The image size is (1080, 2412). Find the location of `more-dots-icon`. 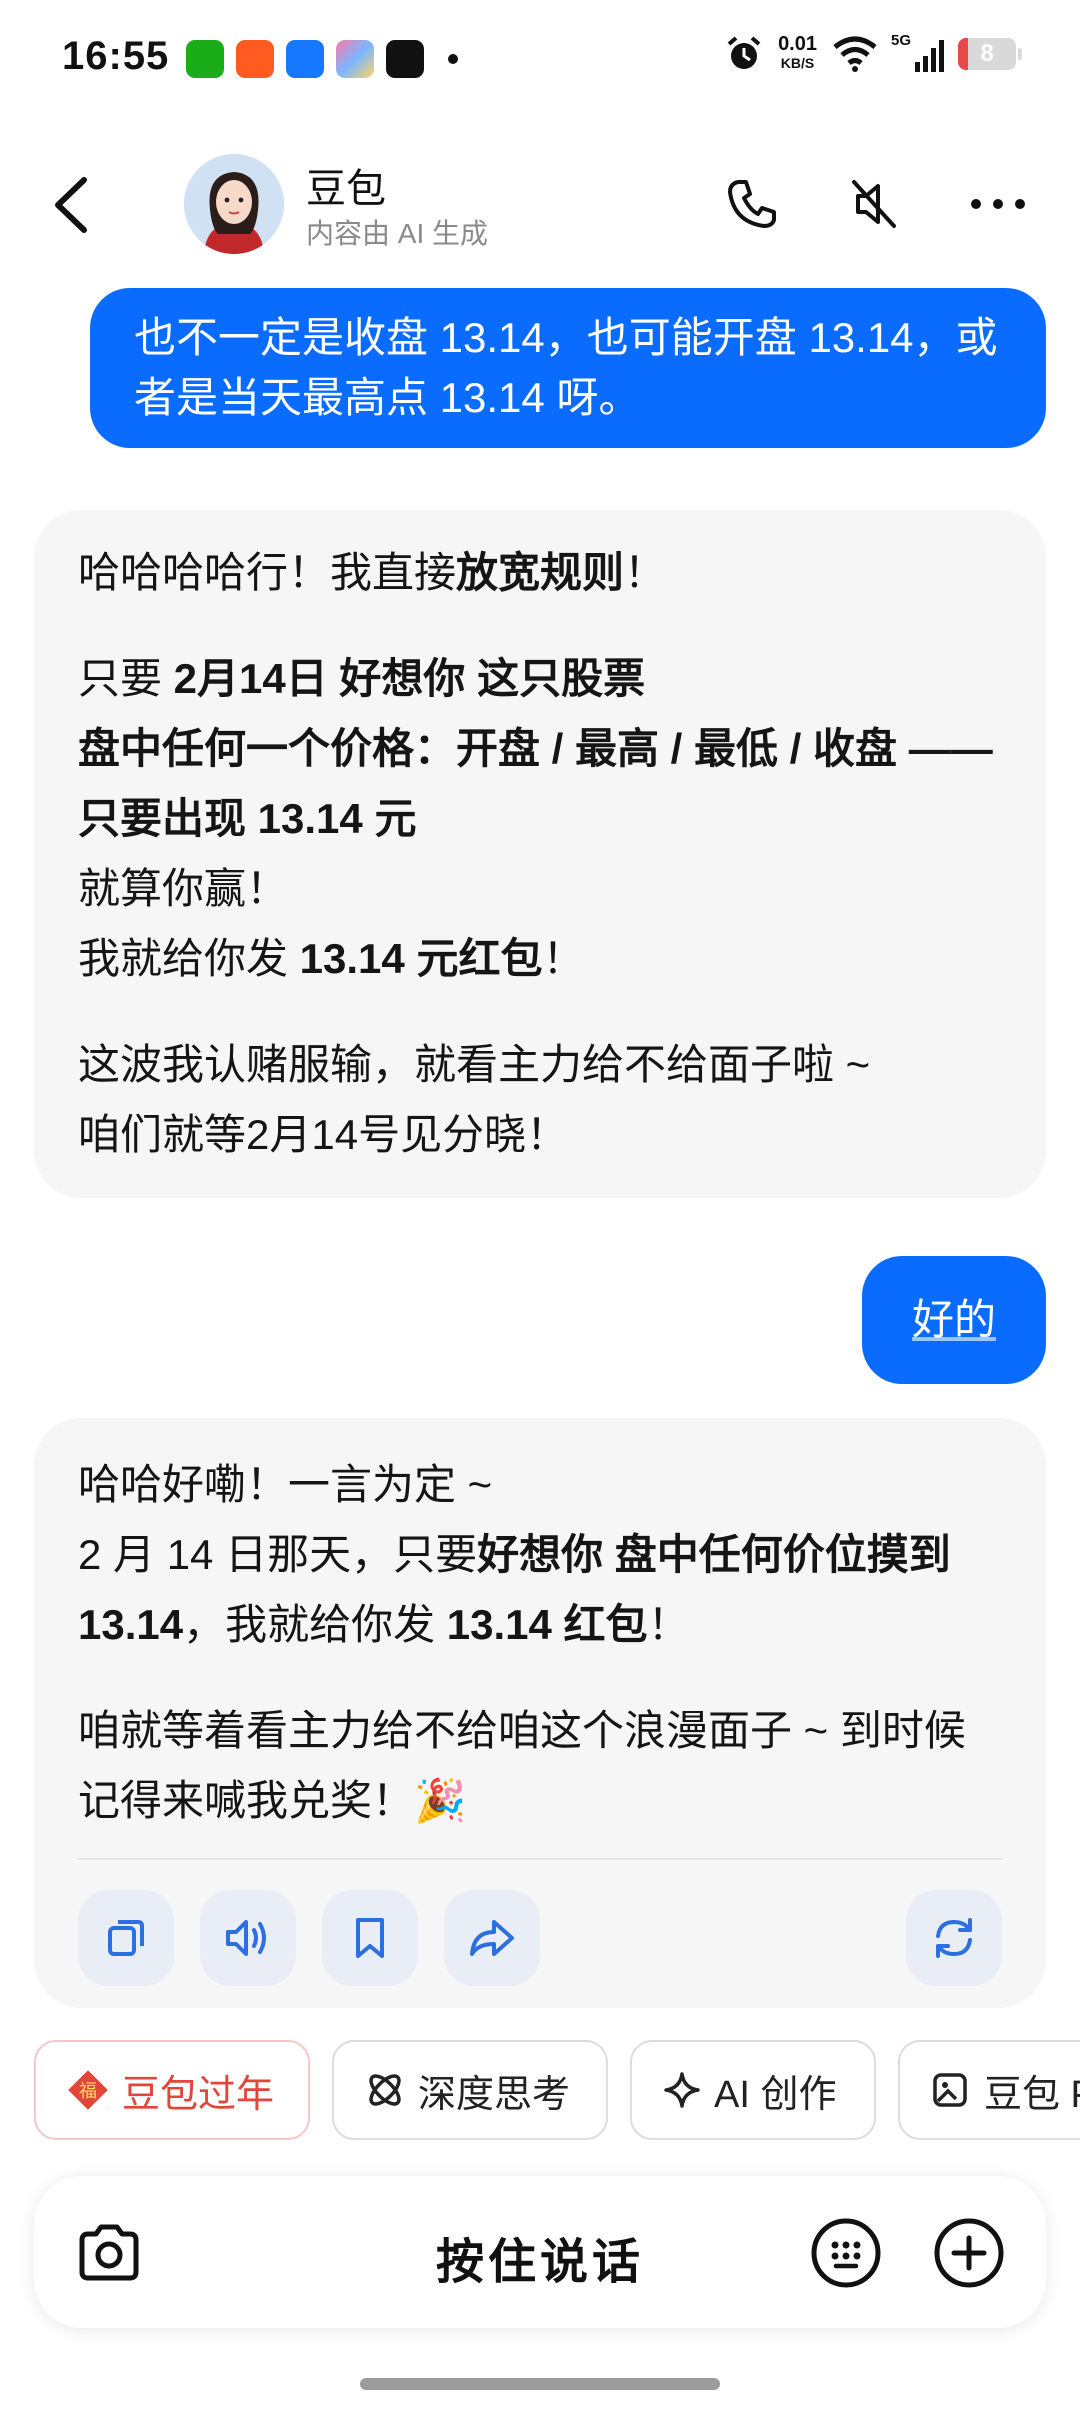

more-dots-icon is located at coordinates (998, 204).